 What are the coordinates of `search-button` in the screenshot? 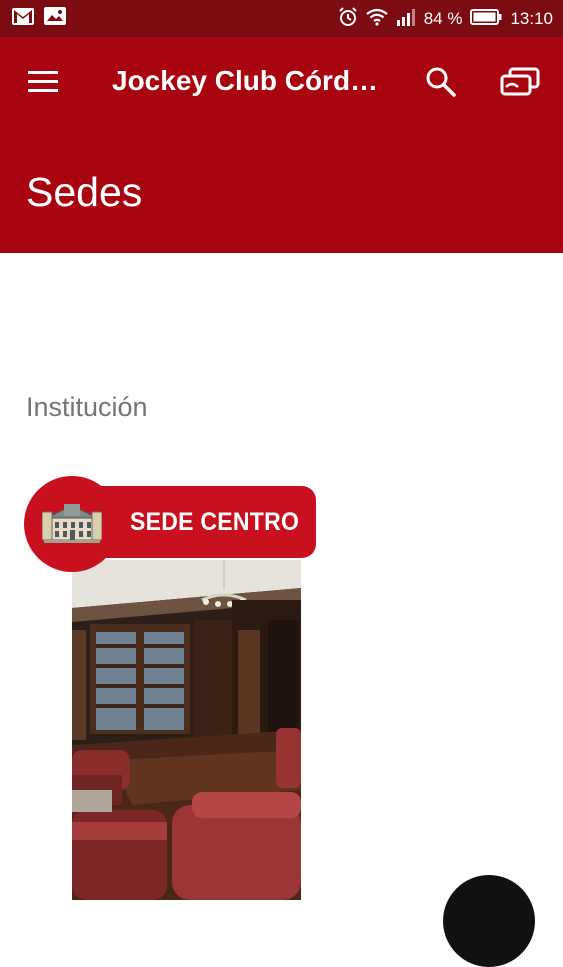 It's located at (441, 82).